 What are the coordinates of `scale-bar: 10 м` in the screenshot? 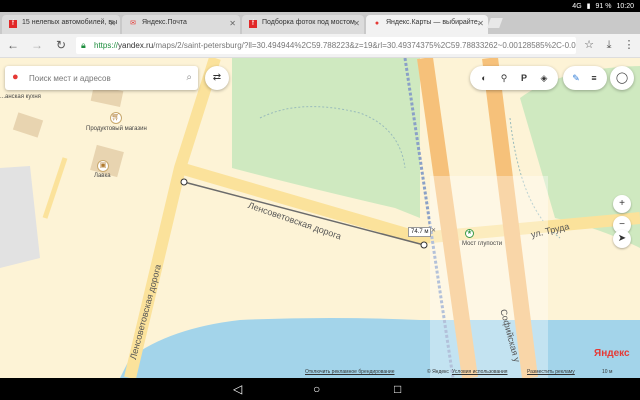 It's located at (607, 372).